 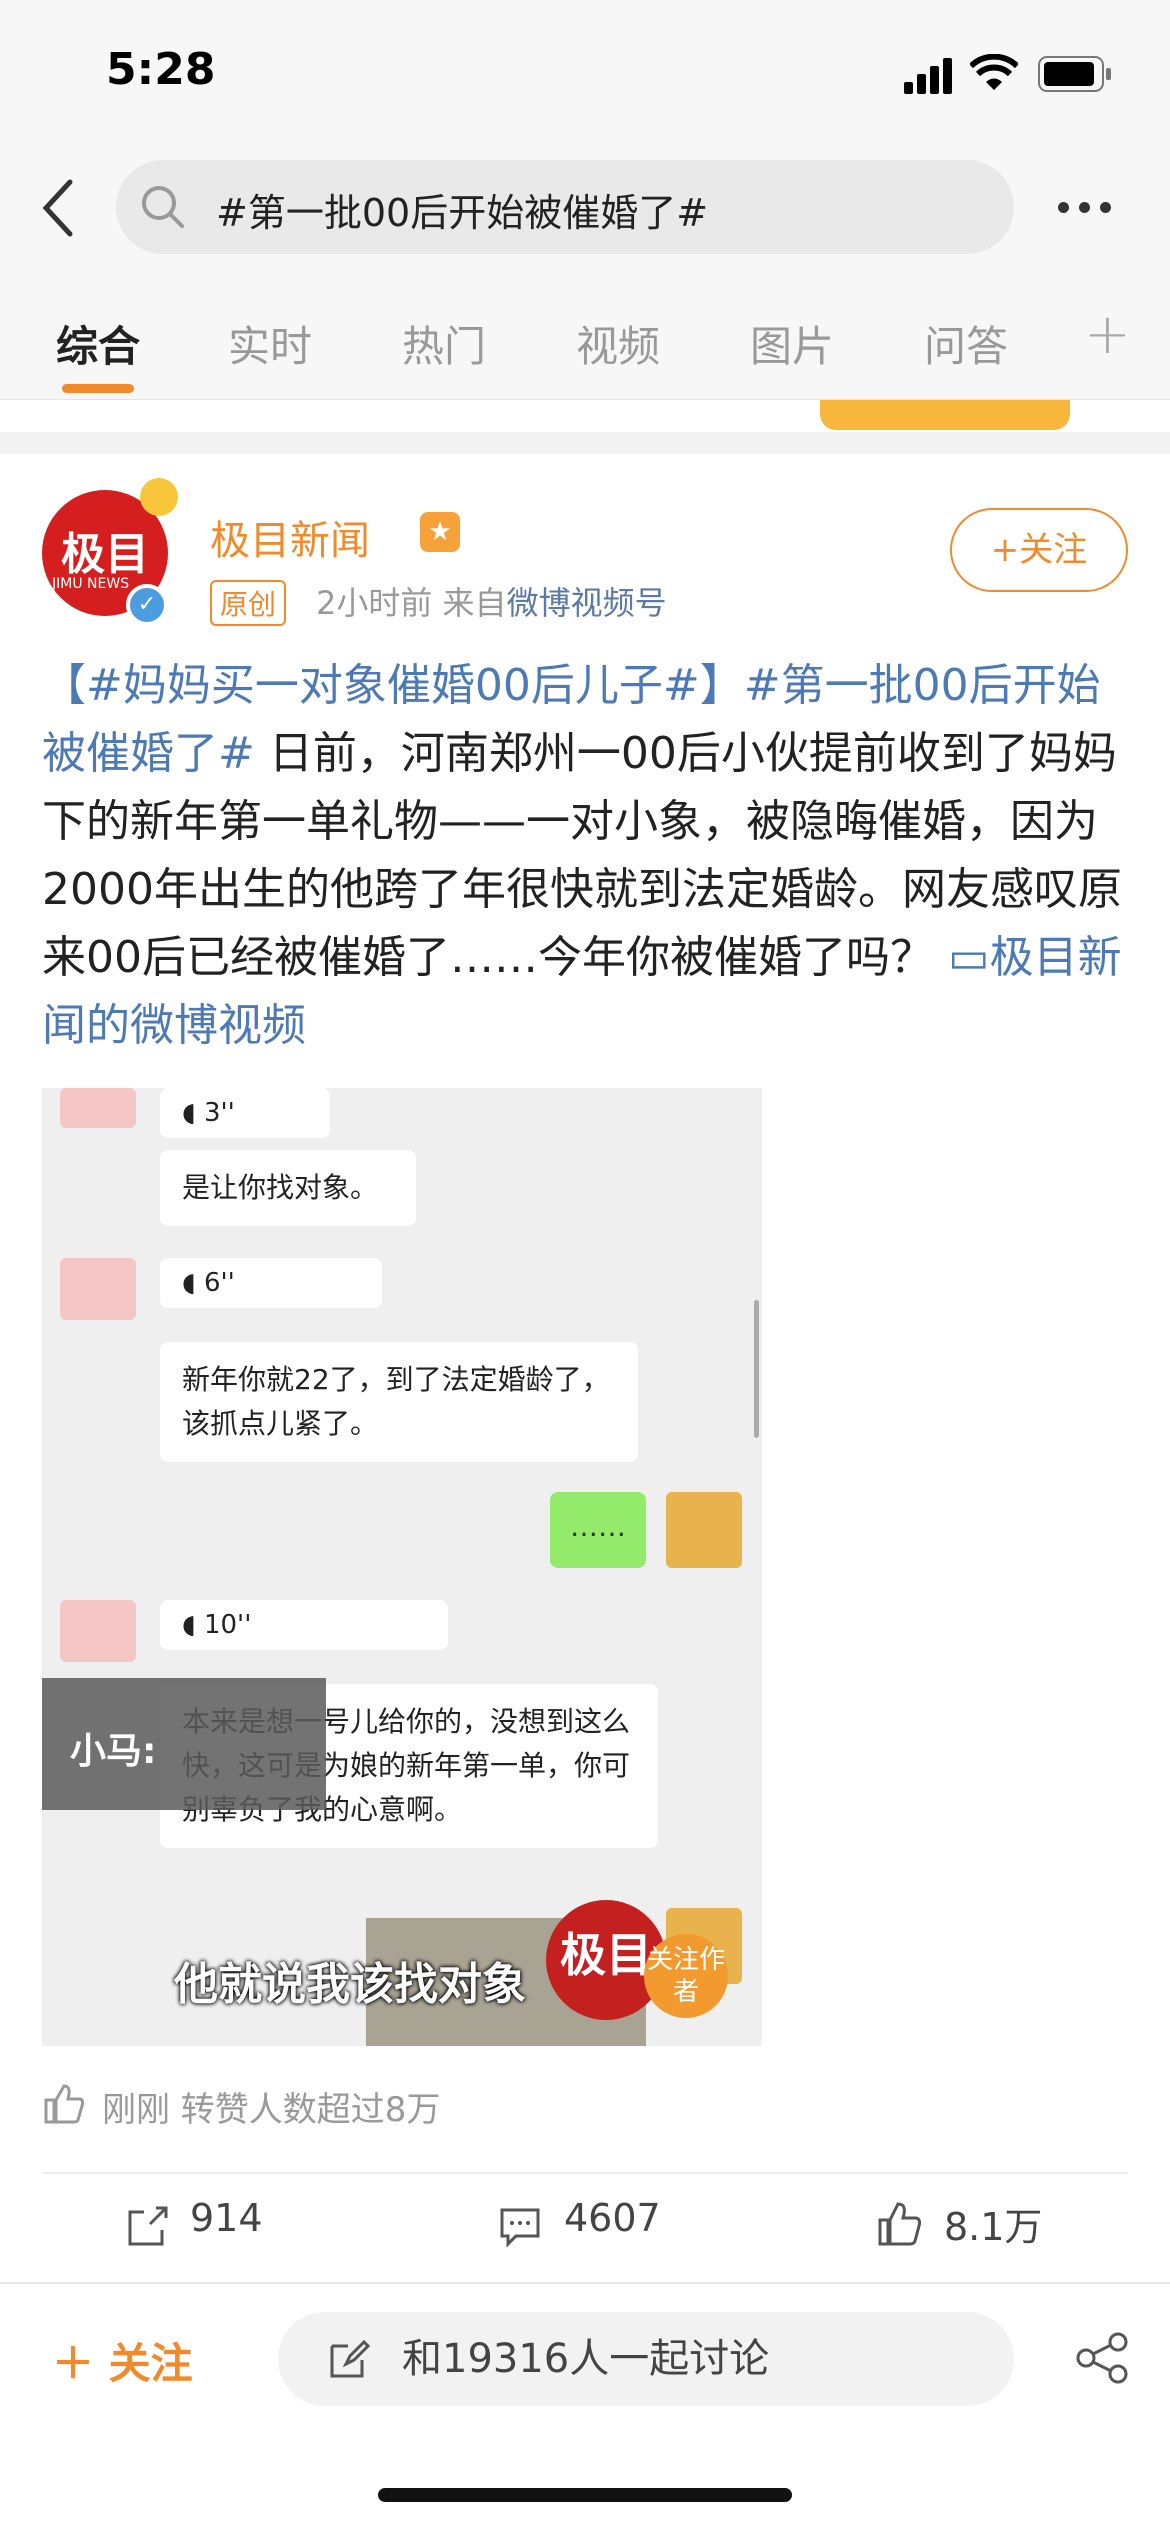 What do you see at coordinates (966, 343) in the screenshot?
I see `tab-qa: 问答` at bounding box center [966, 343].